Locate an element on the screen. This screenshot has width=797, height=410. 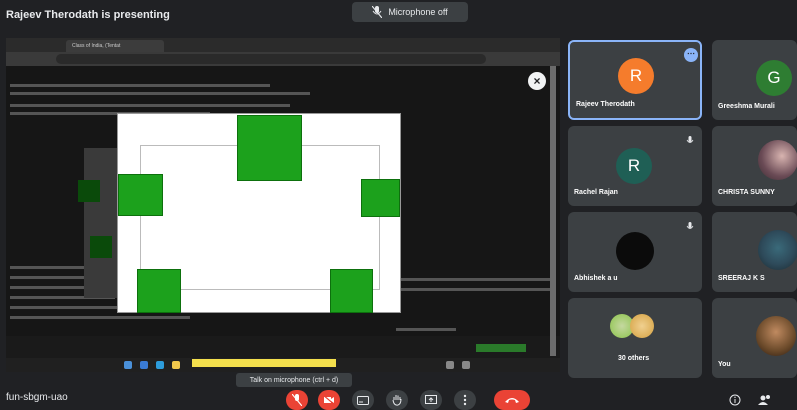
end-call-button is located at coordinates (512, 400).